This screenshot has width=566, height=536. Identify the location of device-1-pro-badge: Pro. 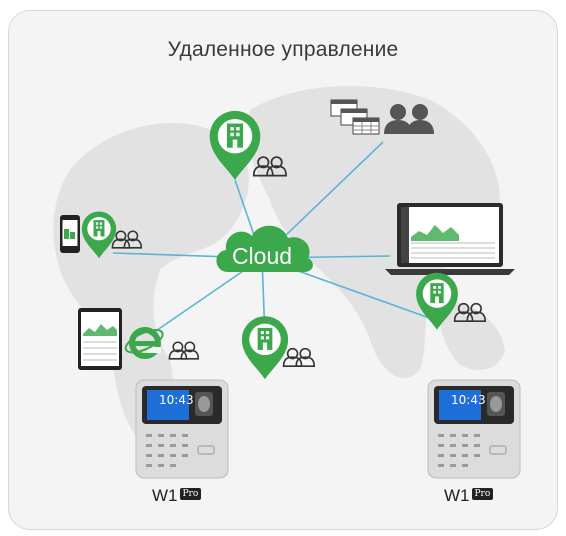
(190, 494).